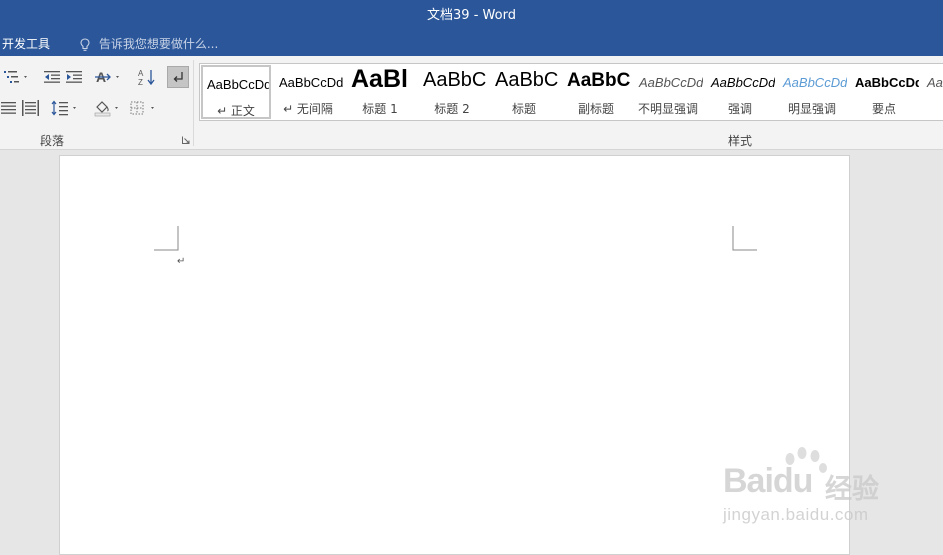  What do you see at coordinates (308, 92) in the screenshot?
I see `style-no-spacing: AaBbCcDd ↵ 无间隔` at bounding box center [308, 92].